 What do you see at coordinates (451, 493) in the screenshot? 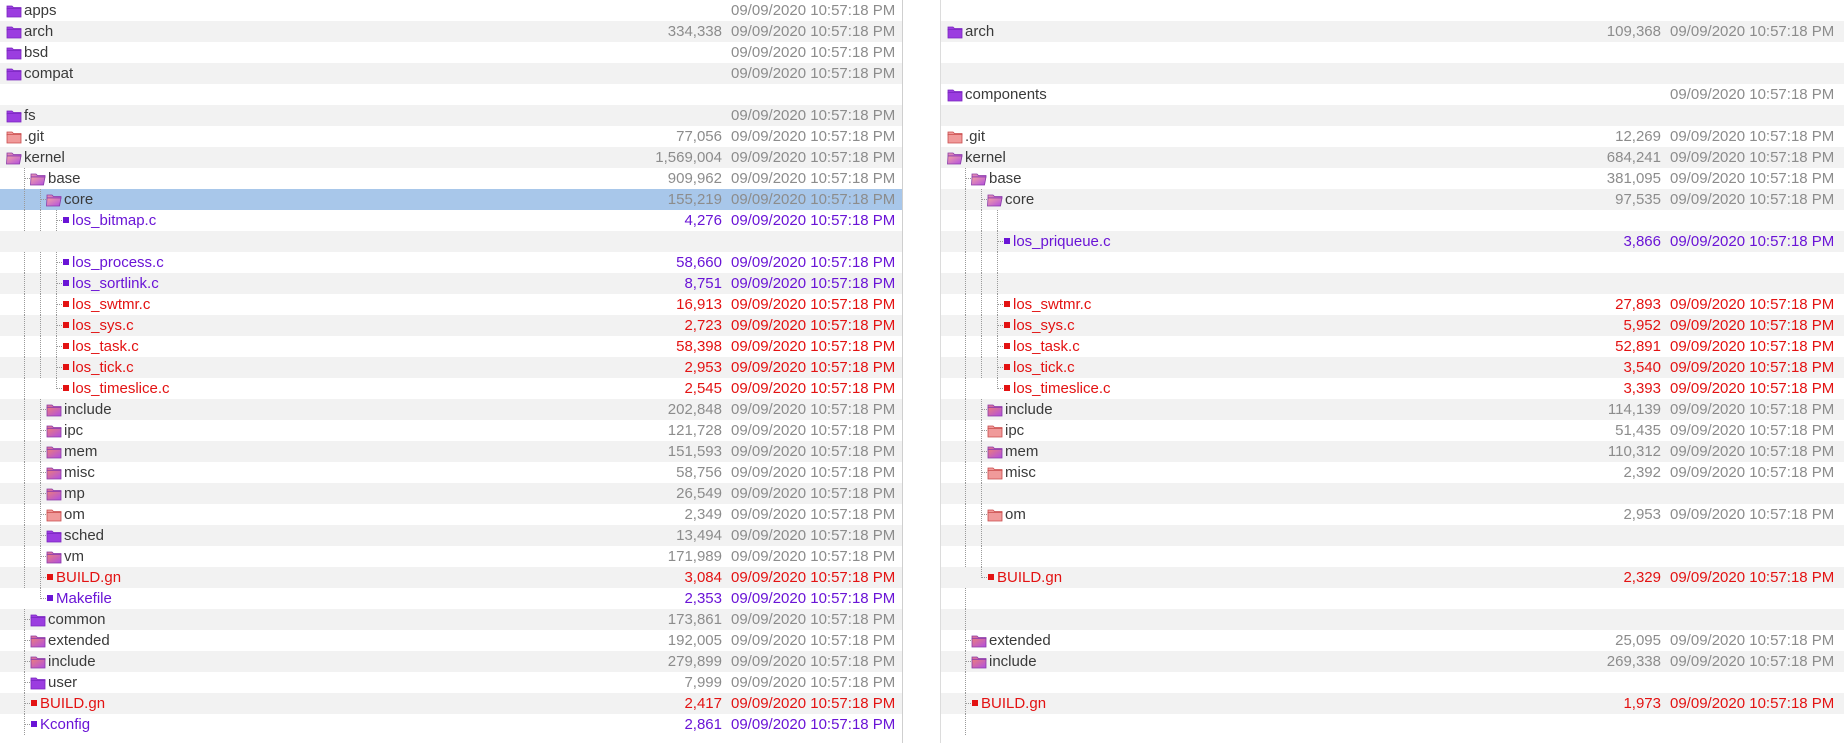
I see `folder-row: mp 26,549 09/09/2020 10:57:18 PM` at bounding box center [451, 493].